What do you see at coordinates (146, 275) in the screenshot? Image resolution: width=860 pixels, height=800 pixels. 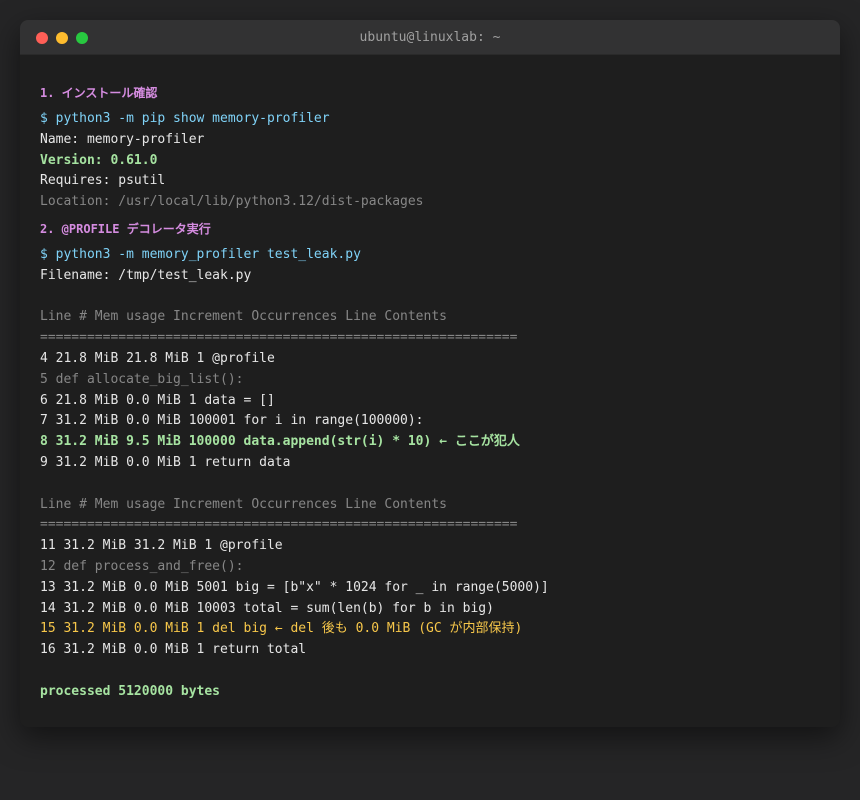 I see `output-filename: Filename: /tmp/test_leak.py` at bounding box center [146, 275].